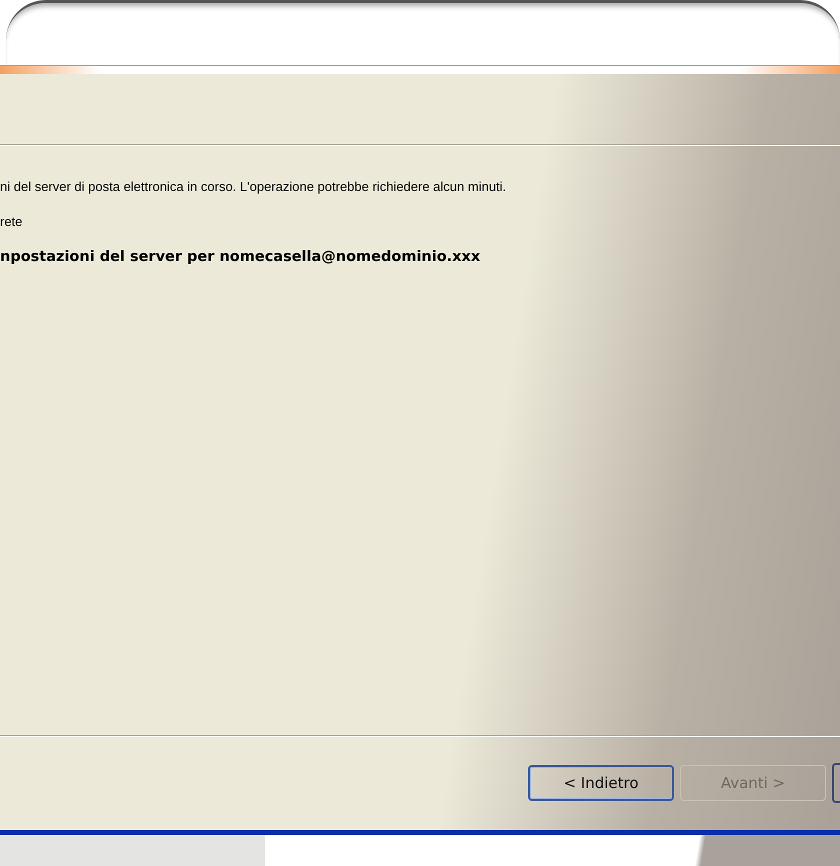  Describe the element at coordinates (601, 783) in the screenshot. I see `back-button: < Indietro` at that location.